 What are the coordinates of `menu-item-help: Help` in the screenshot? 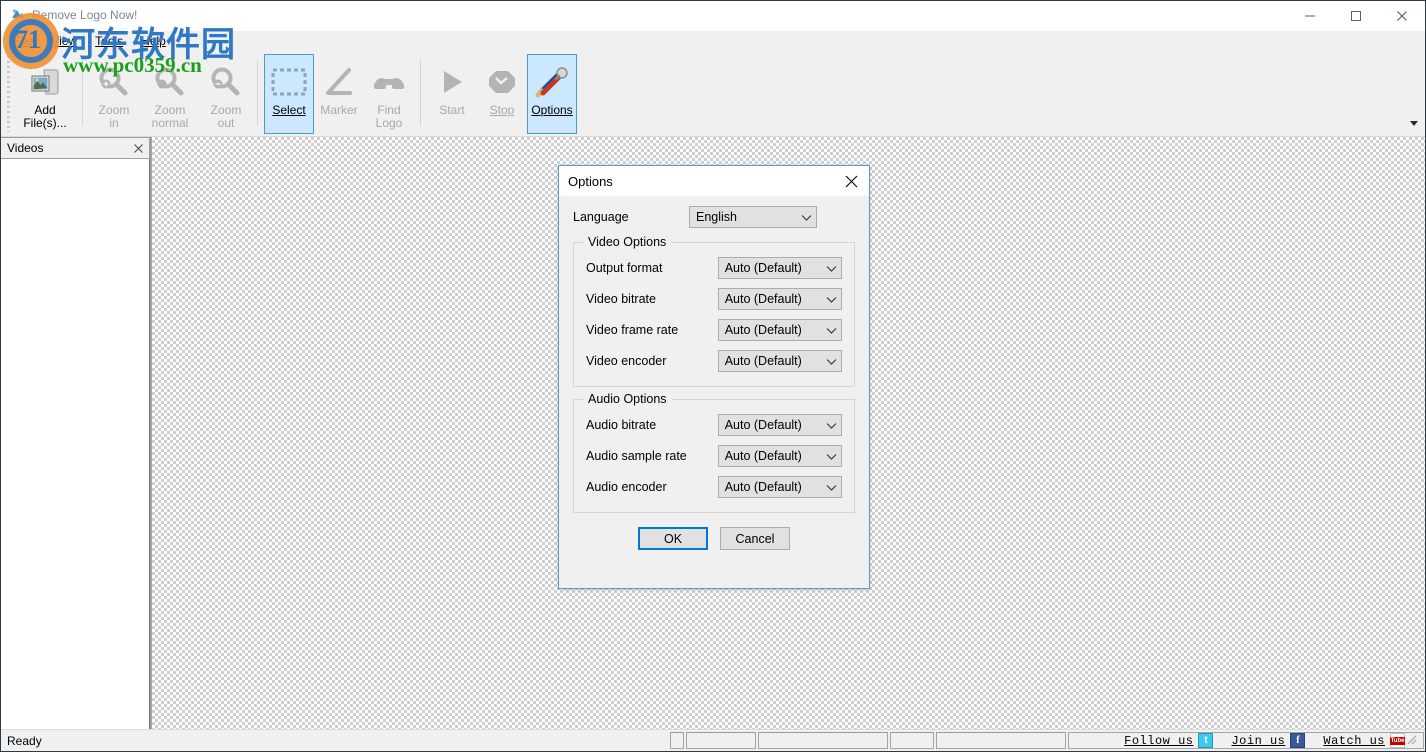 It's located at (153, 41).